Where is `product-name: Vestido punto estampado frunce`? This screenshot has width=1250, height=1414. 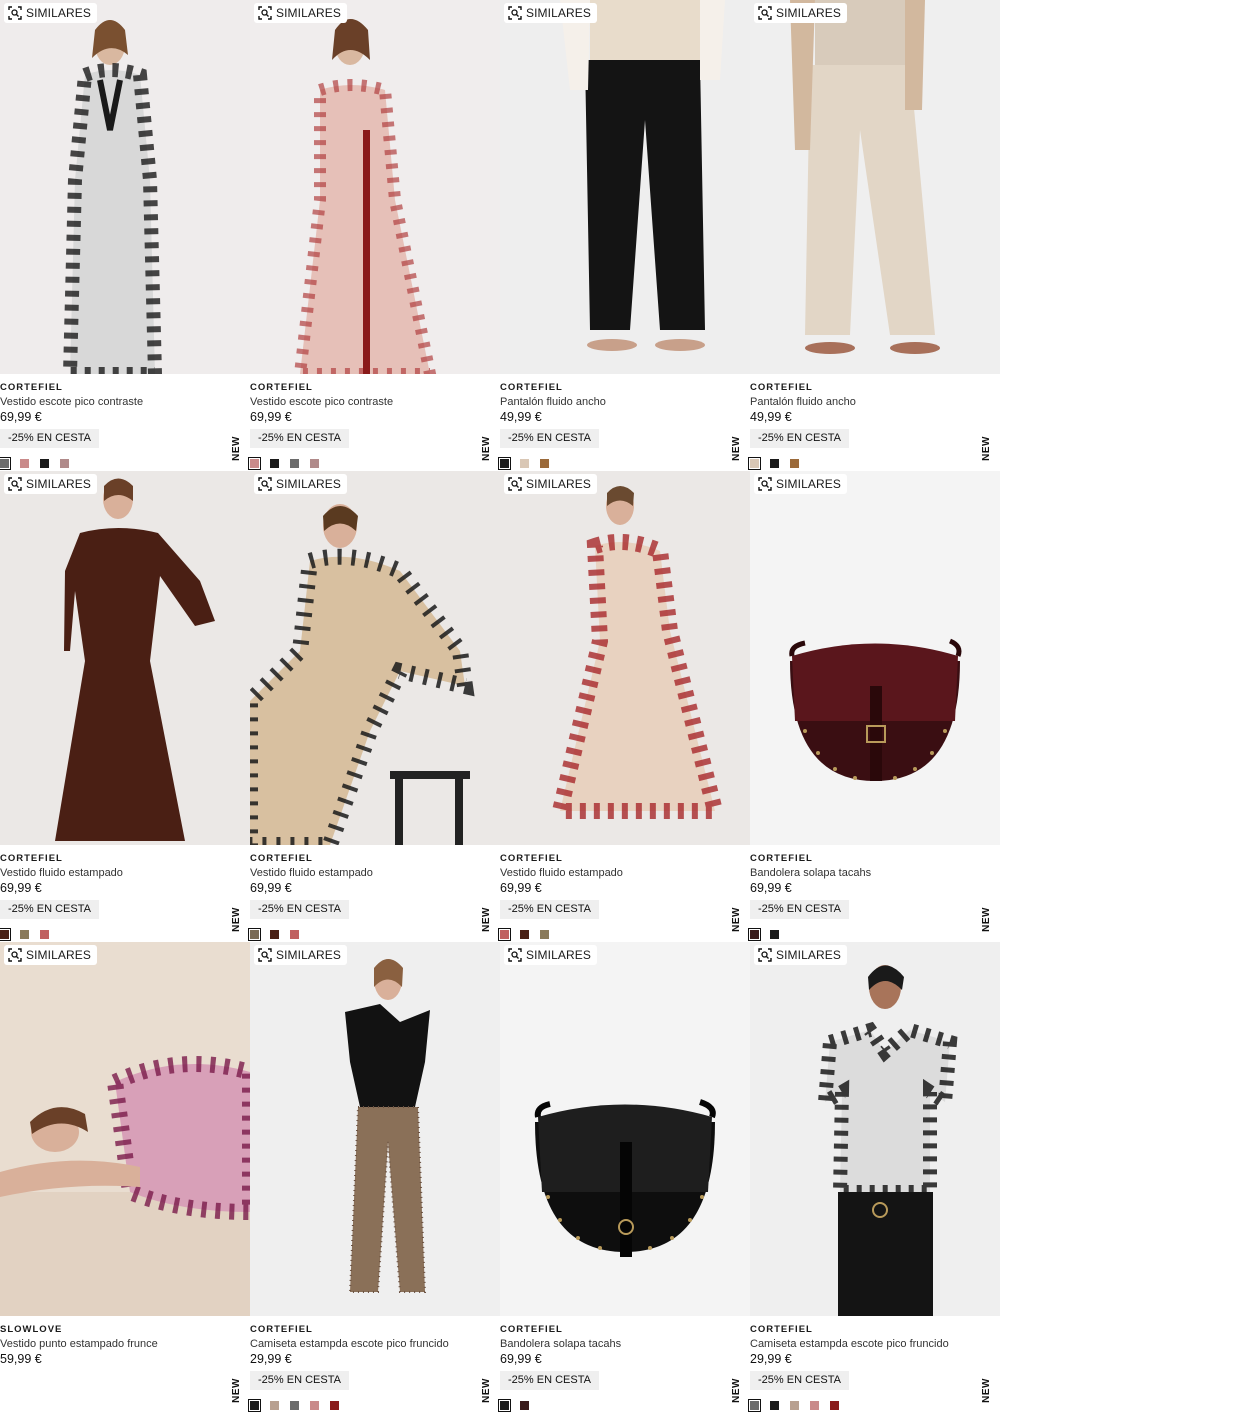
product-name: Vestido punto estampado frunce is located at coordinates (125, 1344).